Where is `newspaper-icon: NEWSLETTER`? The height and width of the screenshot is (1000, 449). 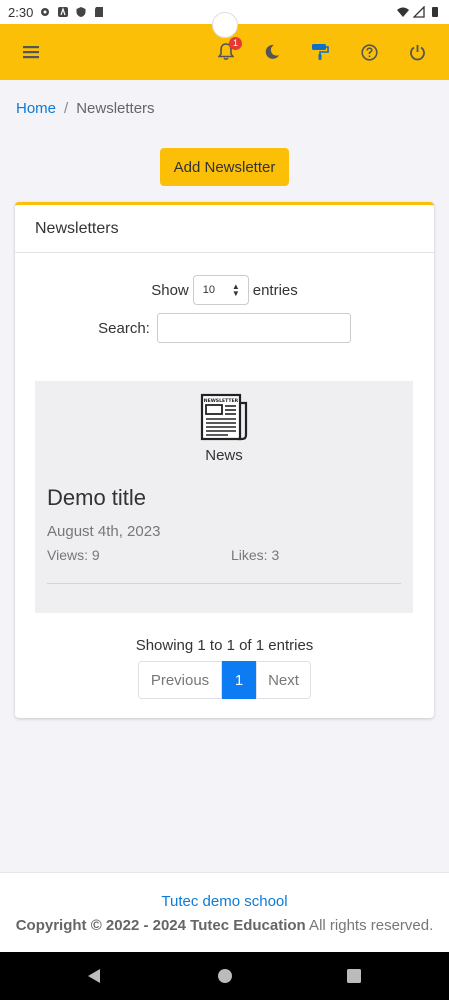
newspaper-icon: NEWSLETTER is located at coordinates (224, 417).